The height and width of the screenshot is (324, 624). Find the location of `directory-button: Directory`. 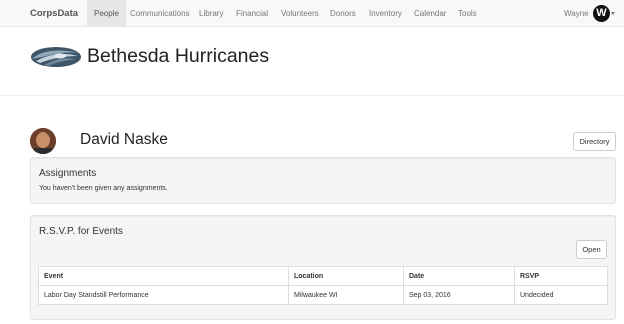

directory-button: Directory is located at coordinates (594, 141).